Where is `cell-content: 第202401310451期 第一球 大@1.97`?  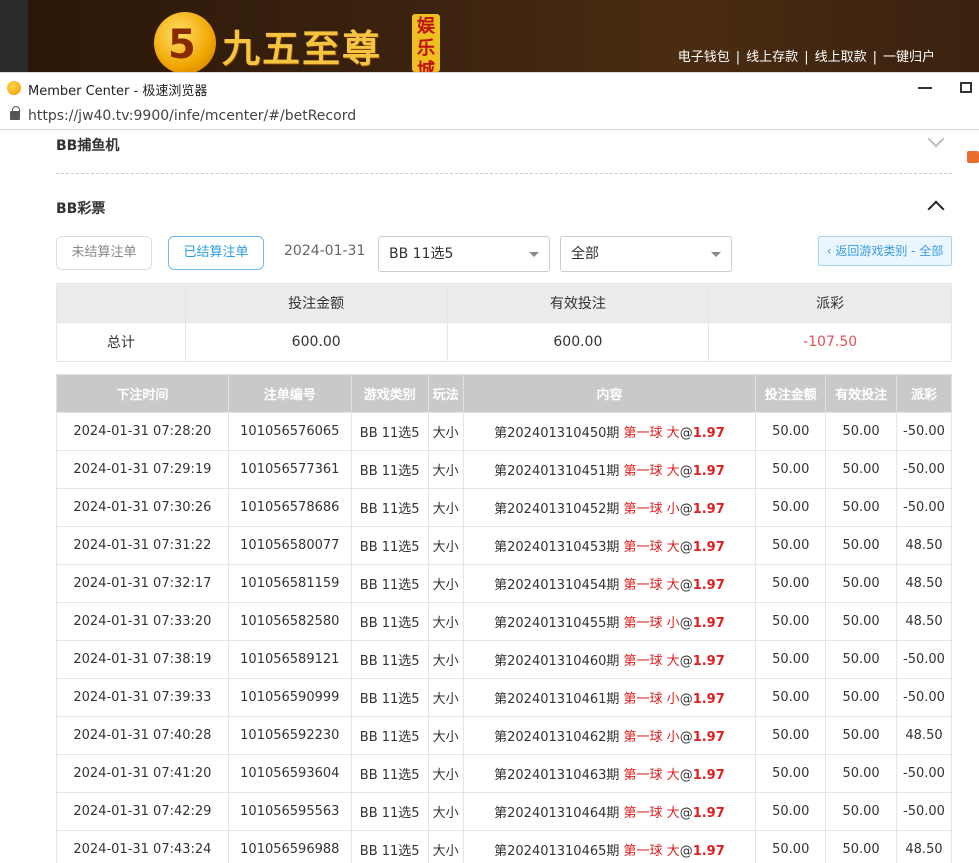
cell-content: 第202401310451期 第一球 大@1.97 is located at coordinates (609, 469).